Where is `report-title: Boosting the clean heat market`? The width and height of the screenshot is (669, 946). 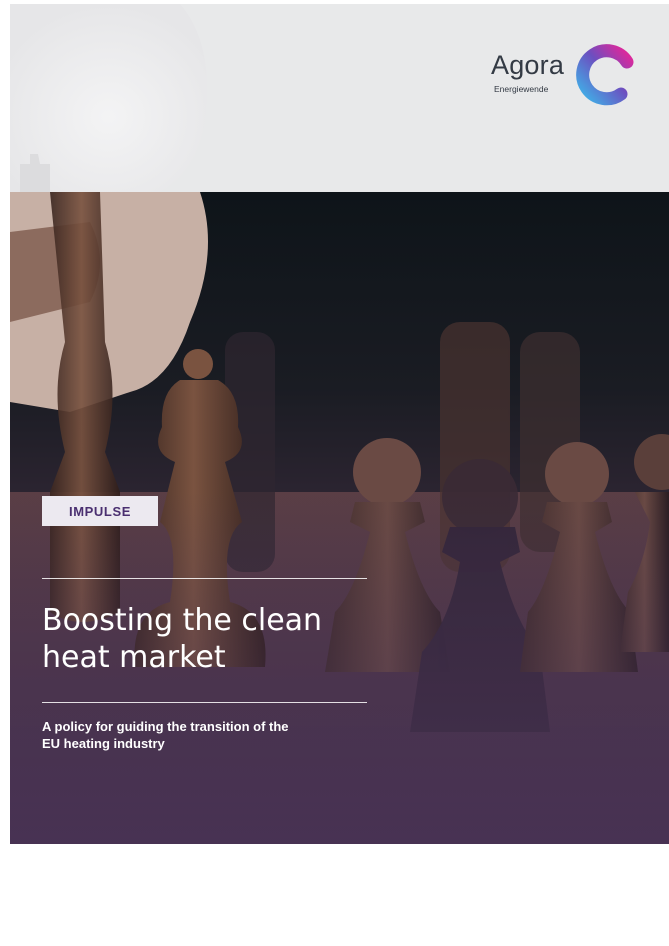
report-title: Boosting the clean heat market is located at coordinates (212, 639).